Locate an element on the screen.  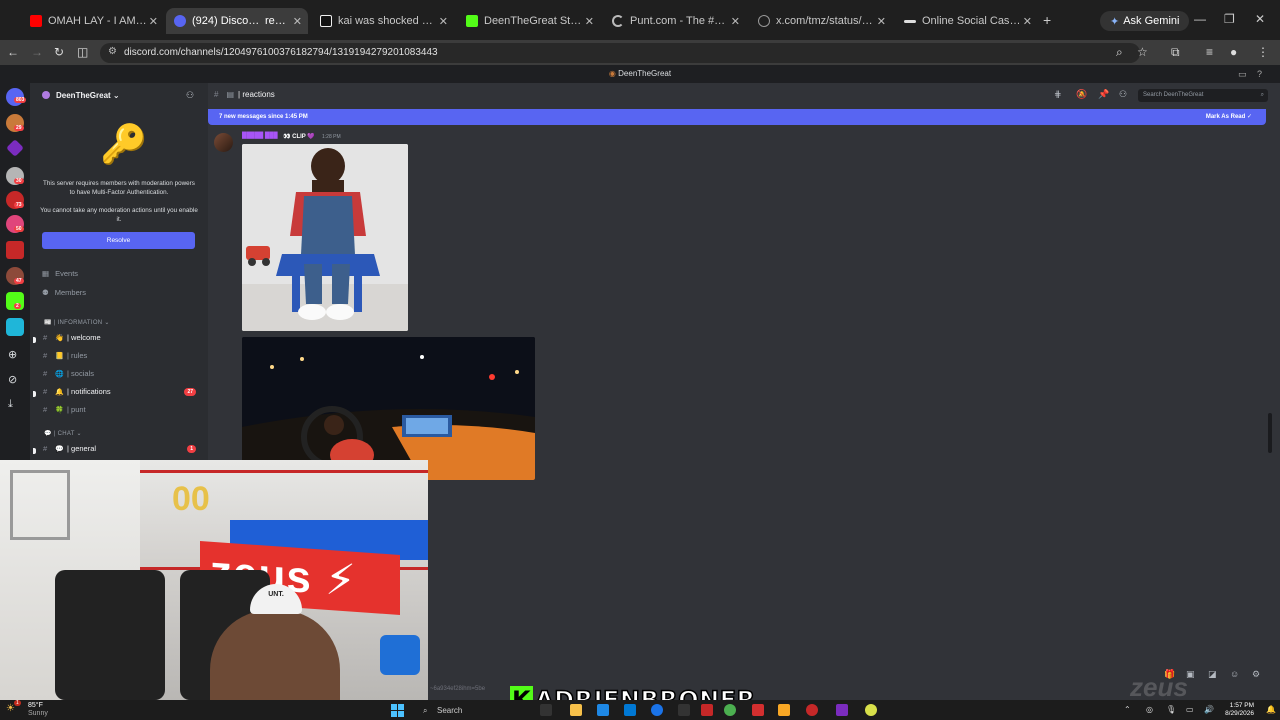
events-item: ▦ Events is located at coordinates (60, 273).